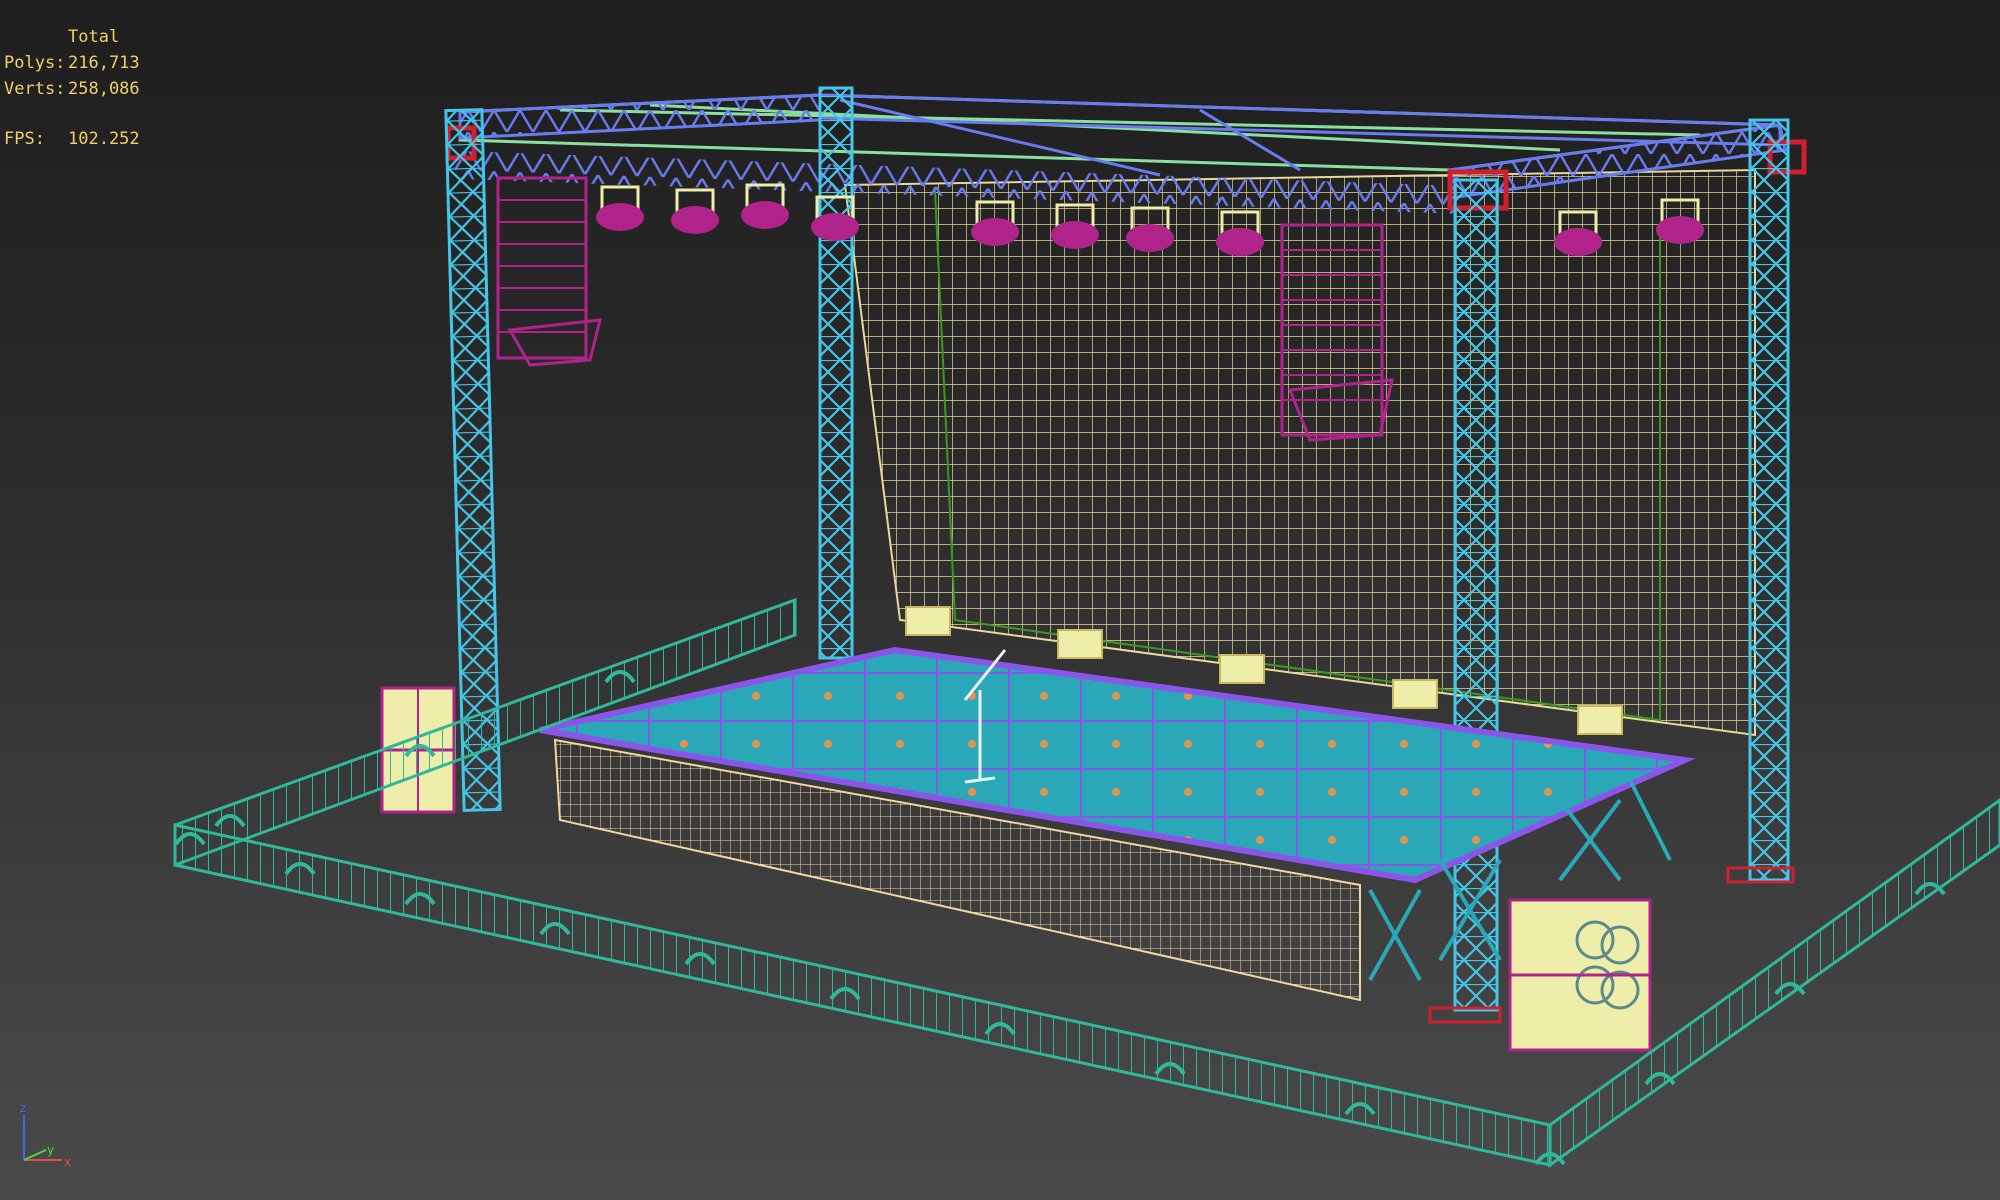 The image size is (2000, 1200). I want to click on axis-z-label: z, so click(23, 1108).